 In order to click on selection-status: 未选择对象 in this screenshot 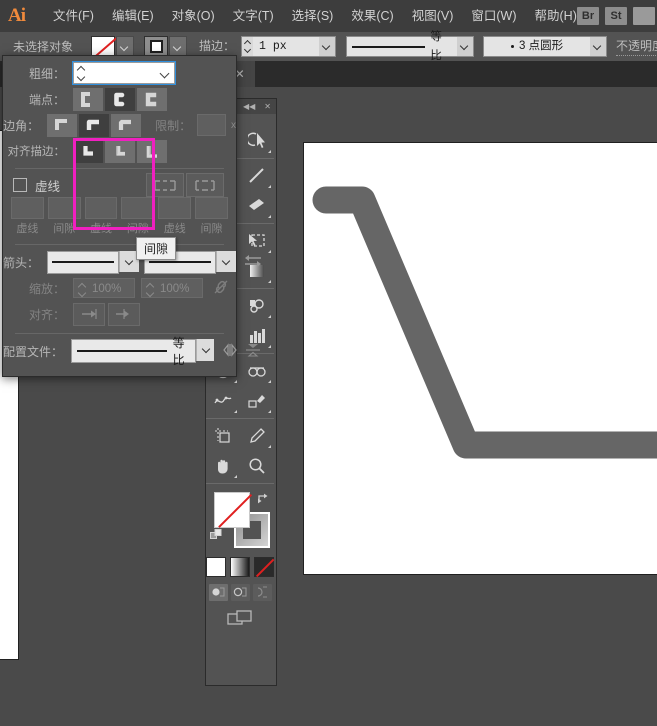, I will do `click(43, 47)`.